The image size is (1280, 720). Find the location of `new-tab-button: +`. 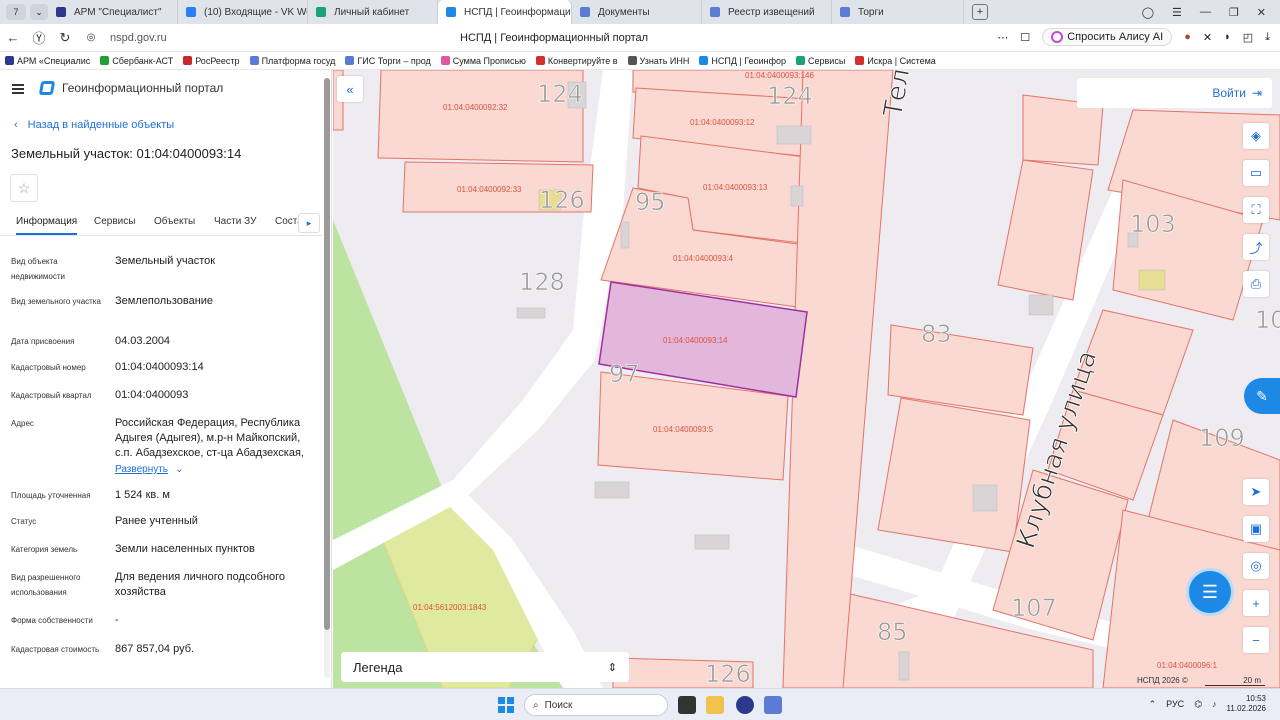

new-tab-button: + is located at coordinates (980, 12).